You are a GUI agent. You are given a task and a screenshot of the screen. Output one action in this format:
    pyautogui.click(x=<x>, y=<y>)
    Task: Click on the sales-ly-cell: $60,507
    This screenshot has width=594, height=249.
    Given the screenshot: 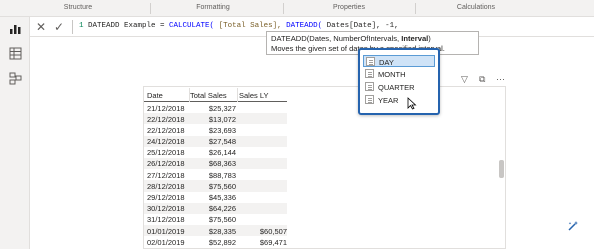 What is the action you would take?
    pyautogui.click(x=273, y=231)
    